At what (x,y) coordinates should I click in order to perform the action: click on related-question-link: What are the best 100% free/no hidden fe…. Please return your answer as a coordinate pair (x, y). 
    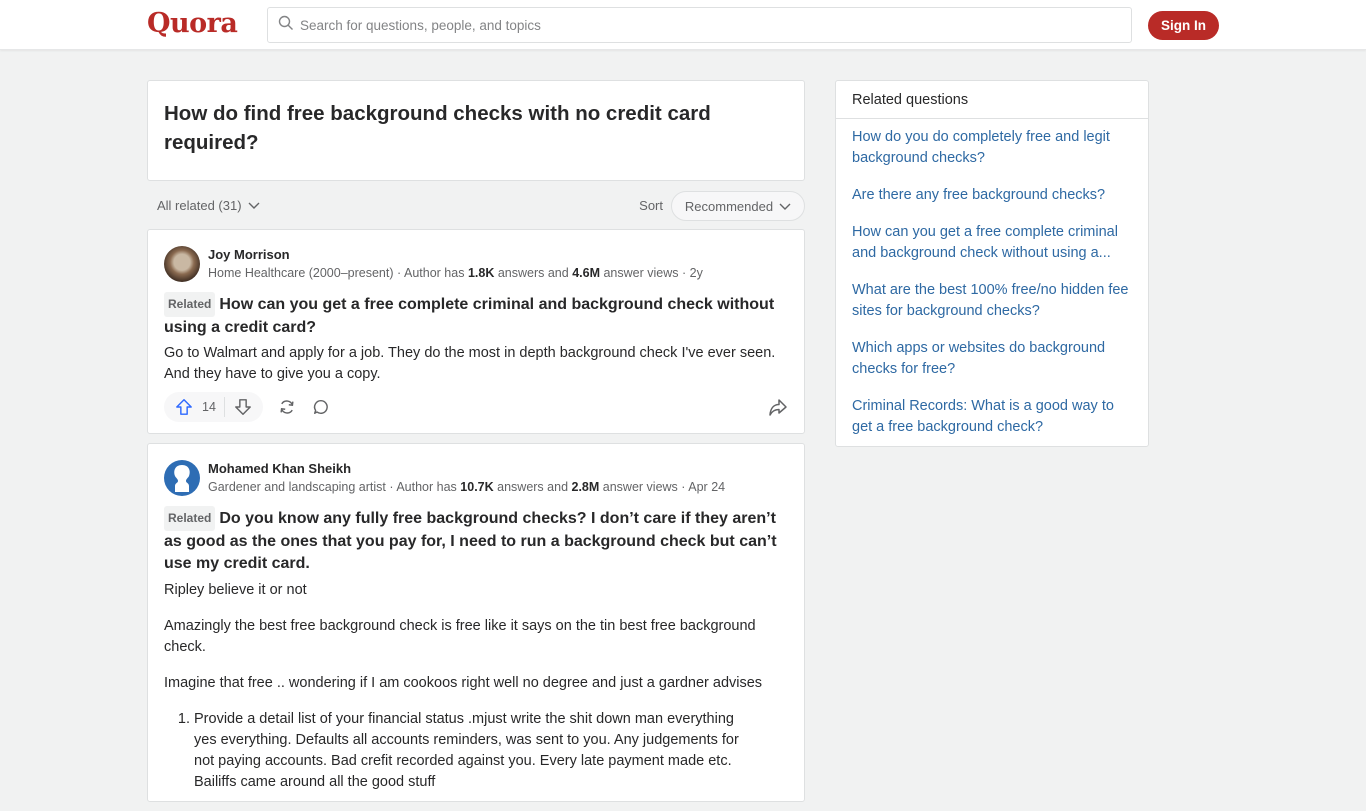
    Looking at the image, I should click on (992, 301).